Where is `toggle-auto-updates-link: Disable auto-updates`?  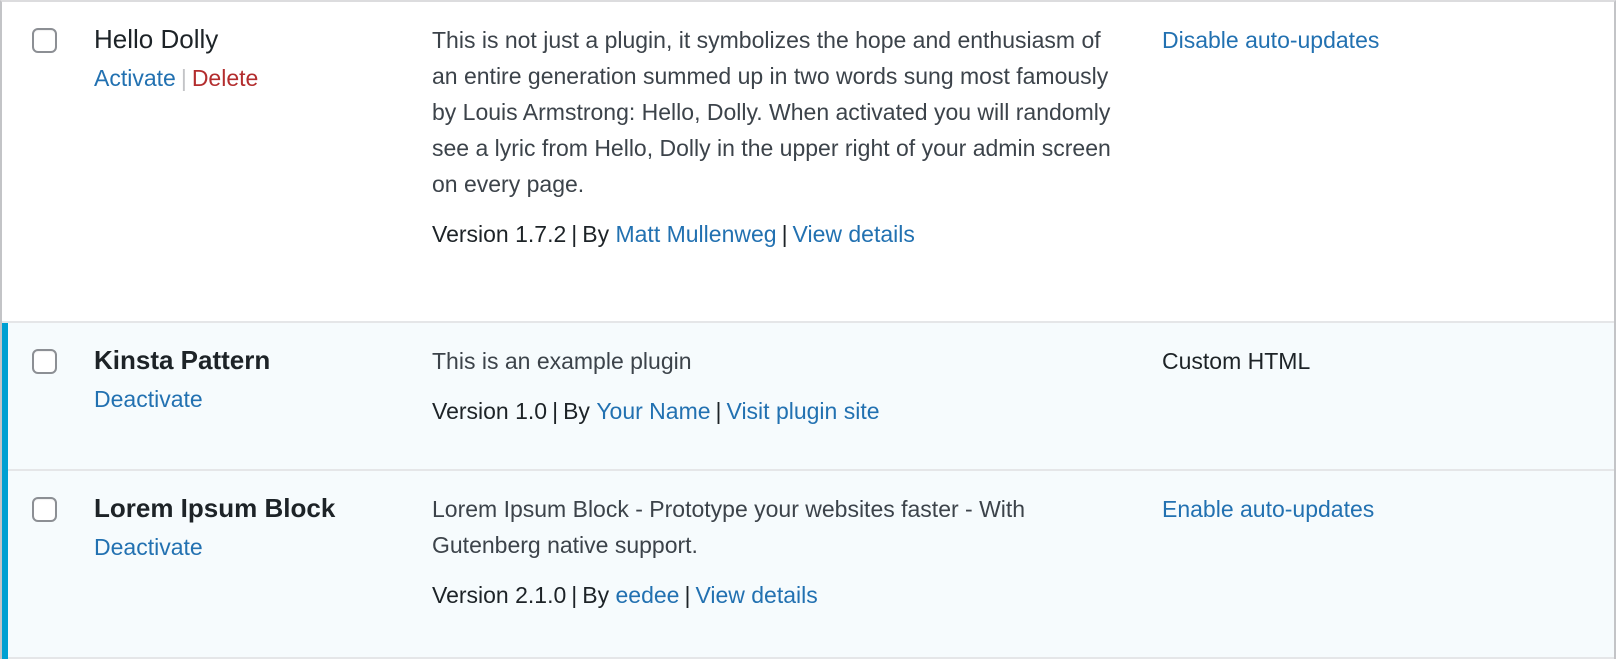 toggle-auto-updates-link: Disable auto-updates is located at coordinates (1270, 40).